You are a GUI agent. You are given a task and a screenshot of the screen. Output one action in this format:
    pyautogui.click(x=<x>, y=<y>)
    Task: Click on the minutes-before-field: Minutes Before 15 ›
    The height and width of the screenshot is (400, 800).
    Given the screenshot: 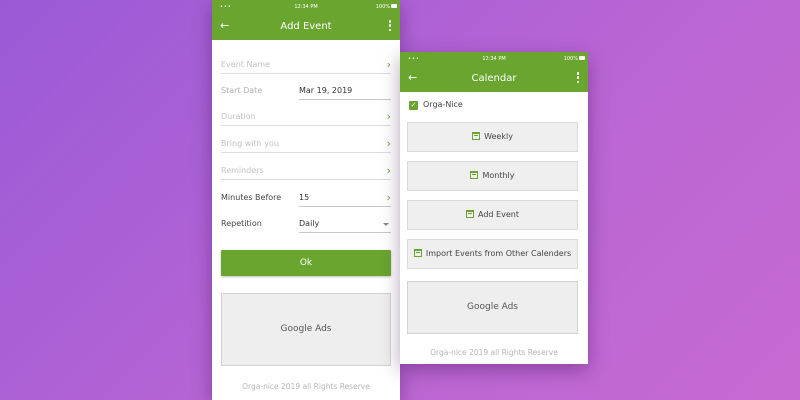 What is the action you would take?
    pyautogui.click(x=306, y=199)
    